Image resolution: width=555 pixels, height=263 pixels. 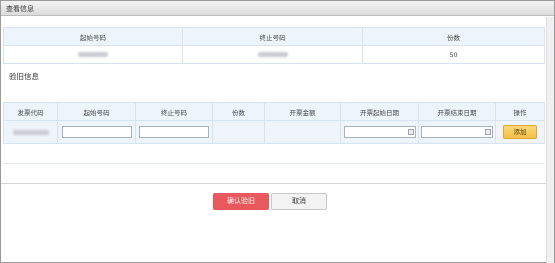 What do you see at coordinates (174, 111) in the screenshot?
I see `header-end-number: 终止号码` at bounding box center [174, 111].